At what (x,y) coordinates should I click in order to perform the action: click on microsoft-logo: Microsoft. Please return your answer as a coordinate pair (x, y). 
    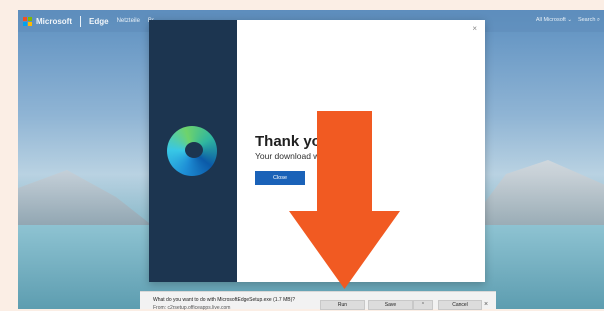
    Looking at the image, I should click on (47, 21).